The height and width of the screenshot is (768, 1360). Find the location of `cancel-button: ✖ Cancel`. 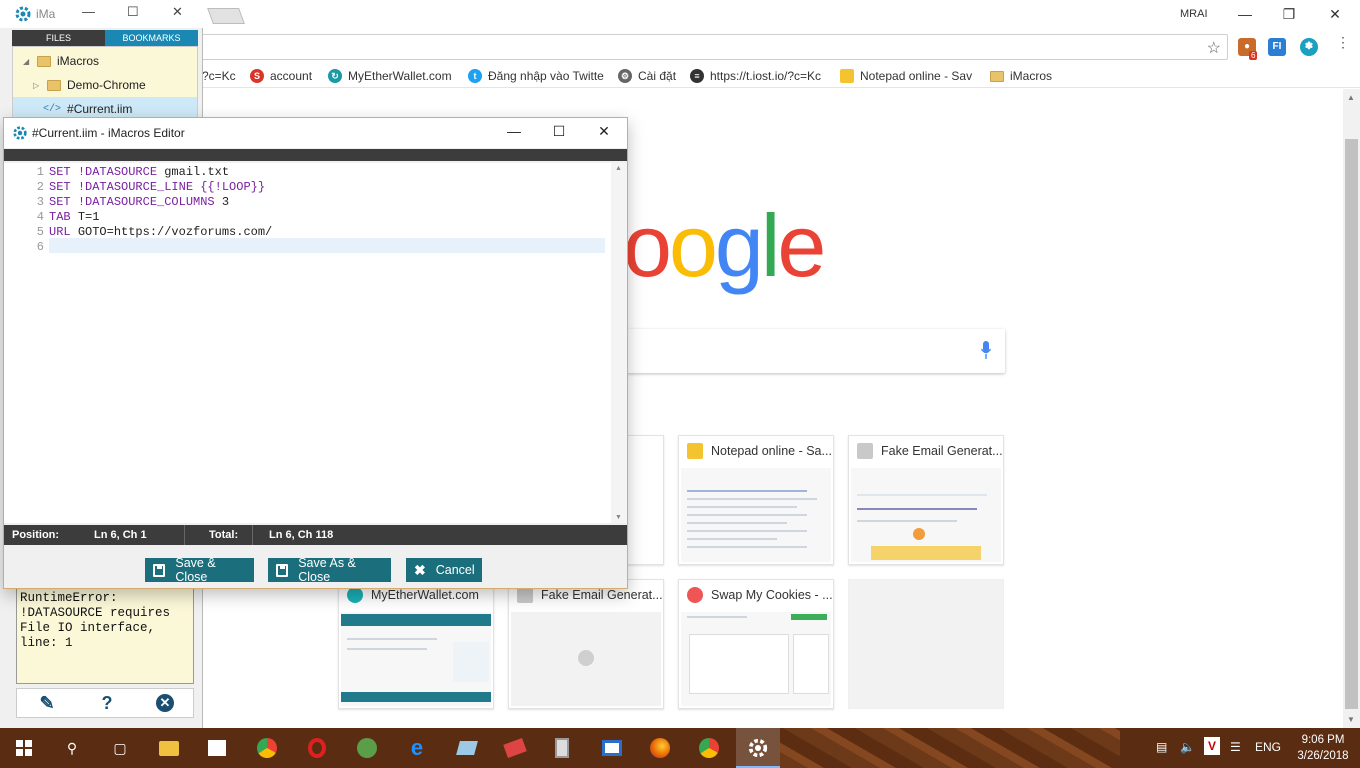

cancel-button: ✖ Cancel is located at coordinates (444, 570).